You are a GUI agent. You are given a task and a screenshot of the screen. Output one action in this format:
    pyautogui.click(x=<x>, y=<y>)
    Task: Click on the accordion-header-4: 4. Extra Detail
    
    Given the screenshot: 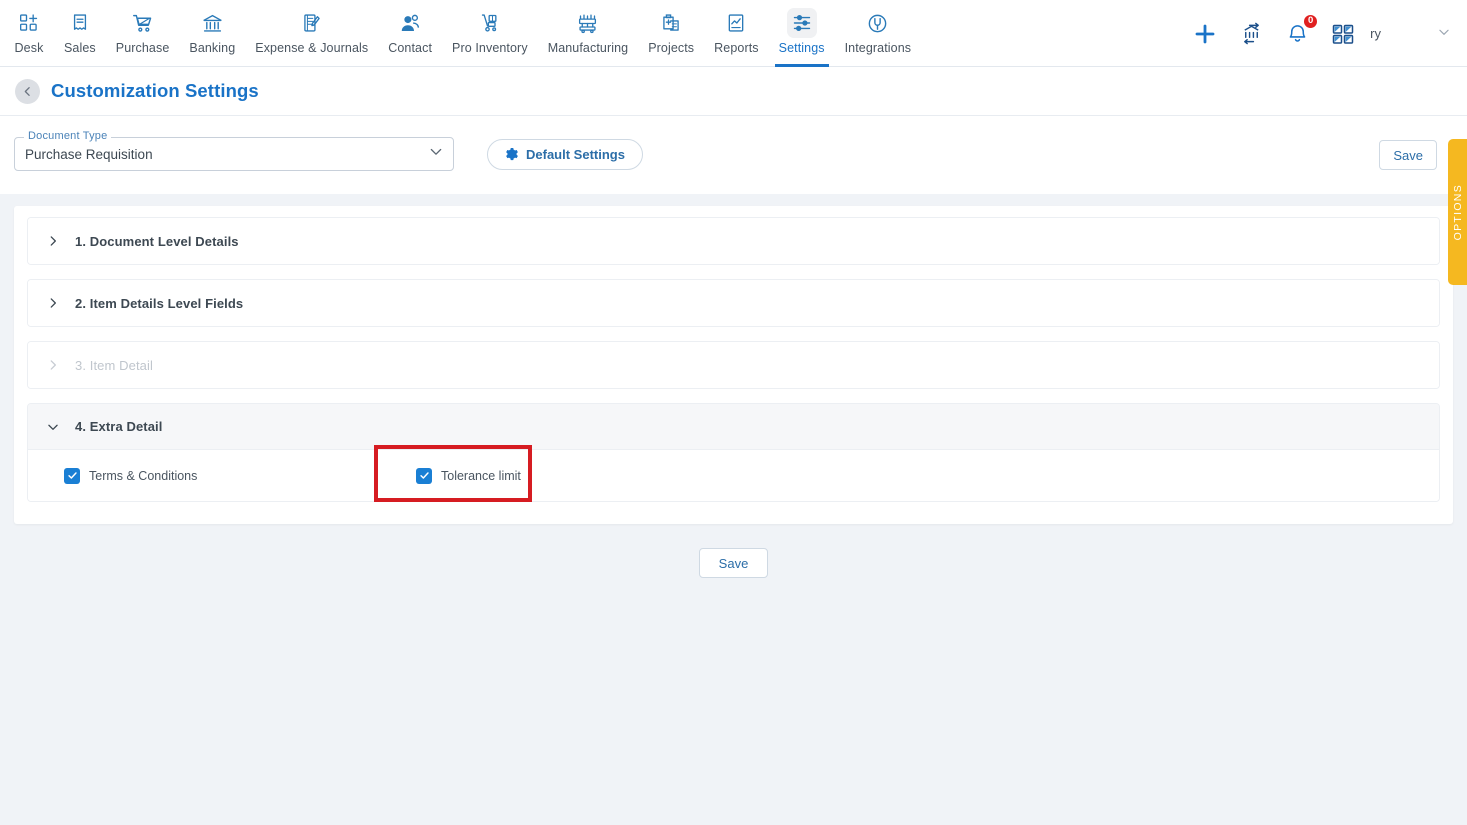 What is the action you would take?
    pyautogui.click(x=733, y=427)
    